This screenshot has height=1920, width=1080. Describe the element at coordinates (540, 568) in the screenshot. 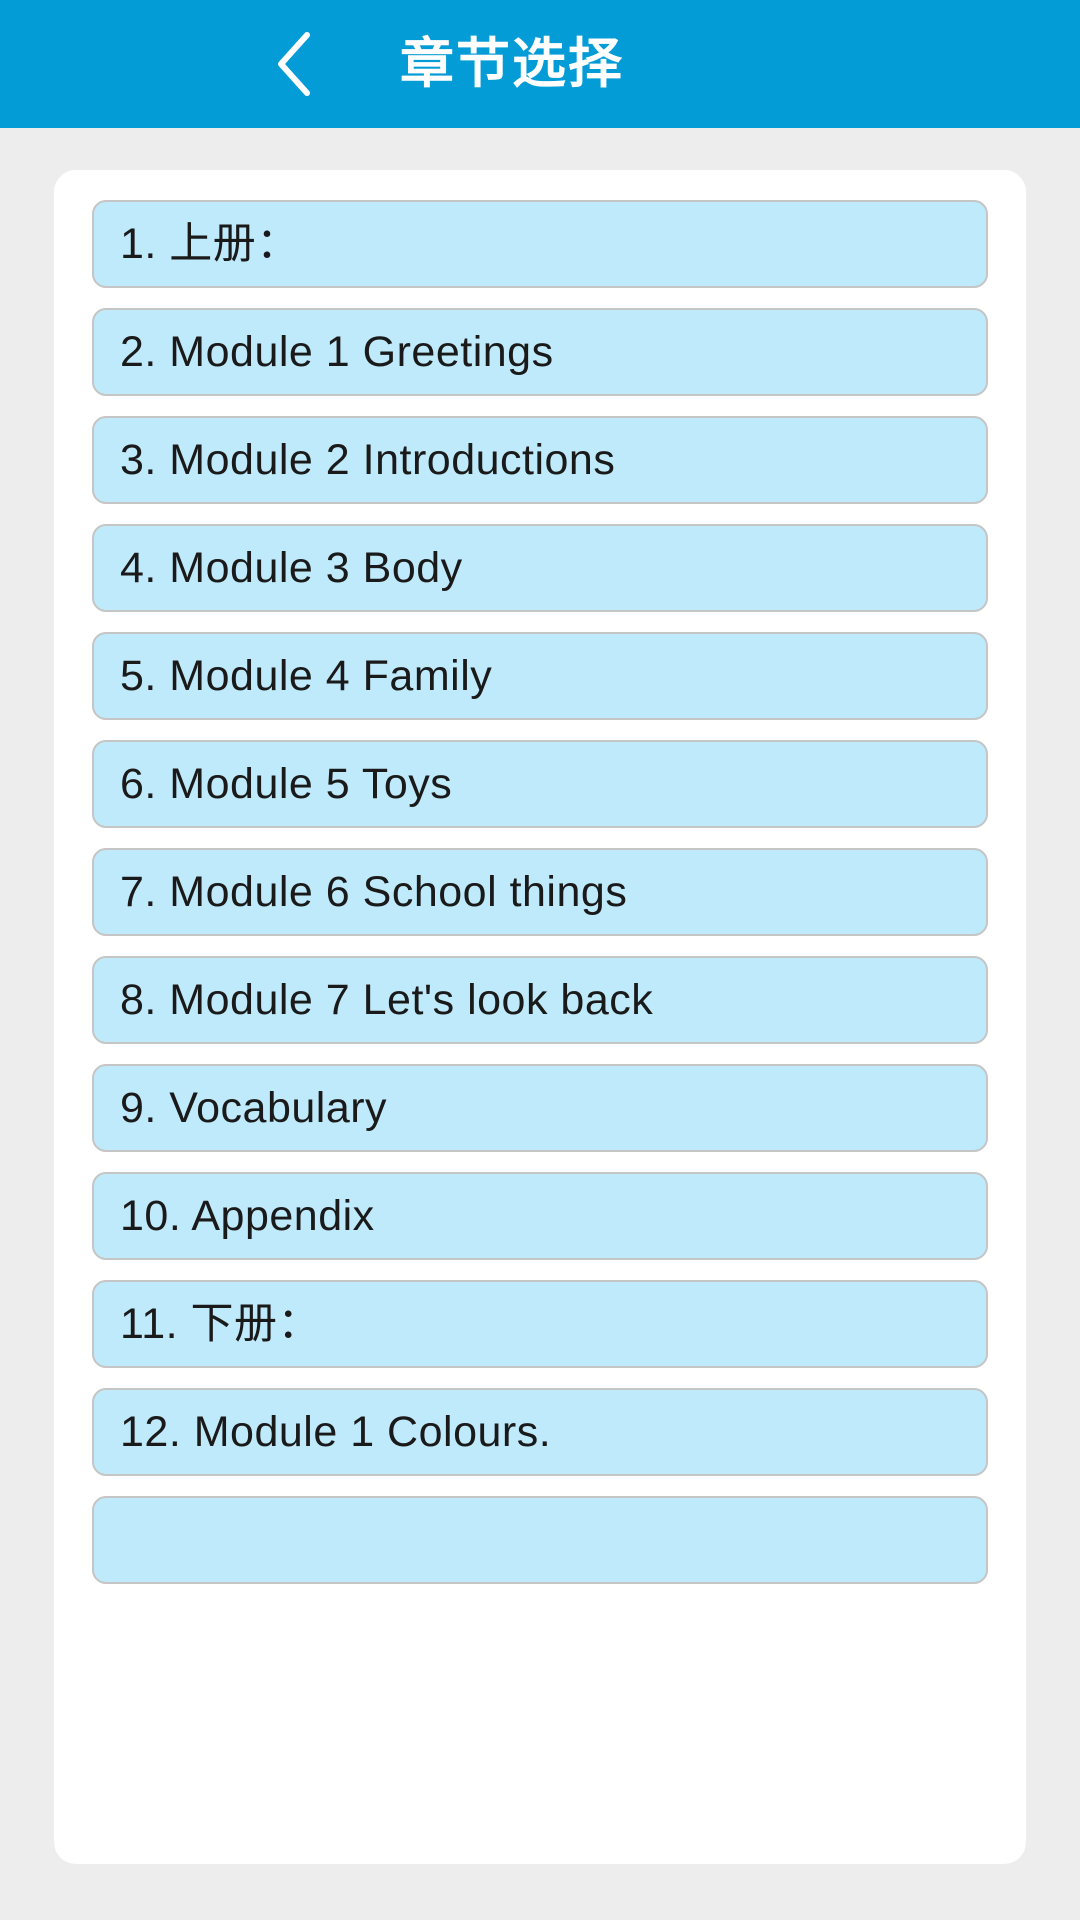

I see `chapter-list-item: 4. Module 3 Body` at that location.